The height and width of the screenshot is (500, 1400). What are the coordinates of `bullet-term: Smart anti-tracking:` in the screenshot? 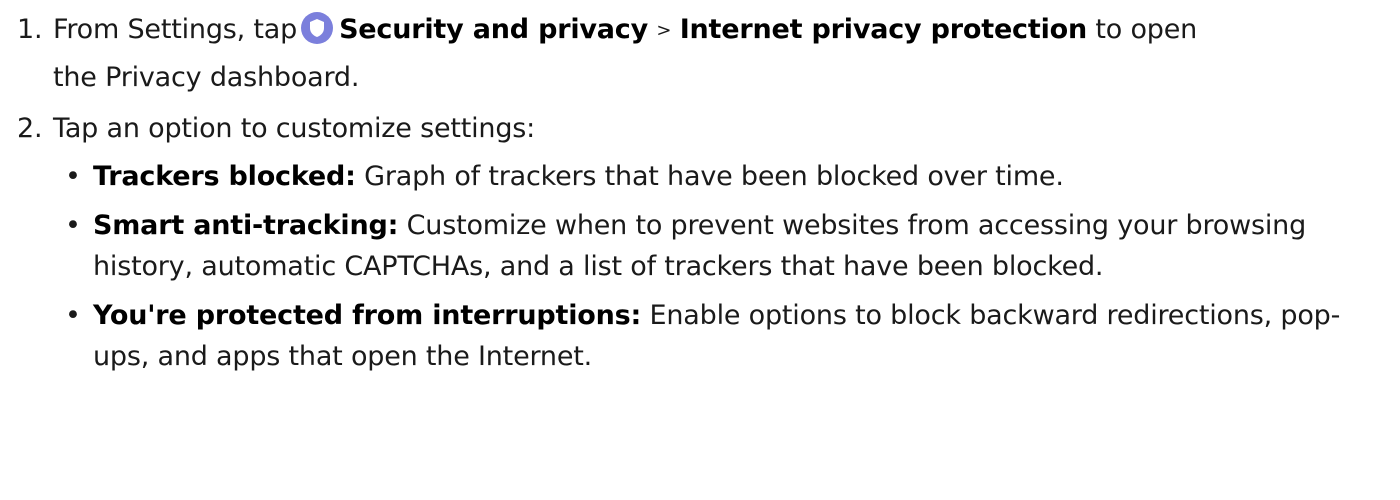 It's located at (246, 225).